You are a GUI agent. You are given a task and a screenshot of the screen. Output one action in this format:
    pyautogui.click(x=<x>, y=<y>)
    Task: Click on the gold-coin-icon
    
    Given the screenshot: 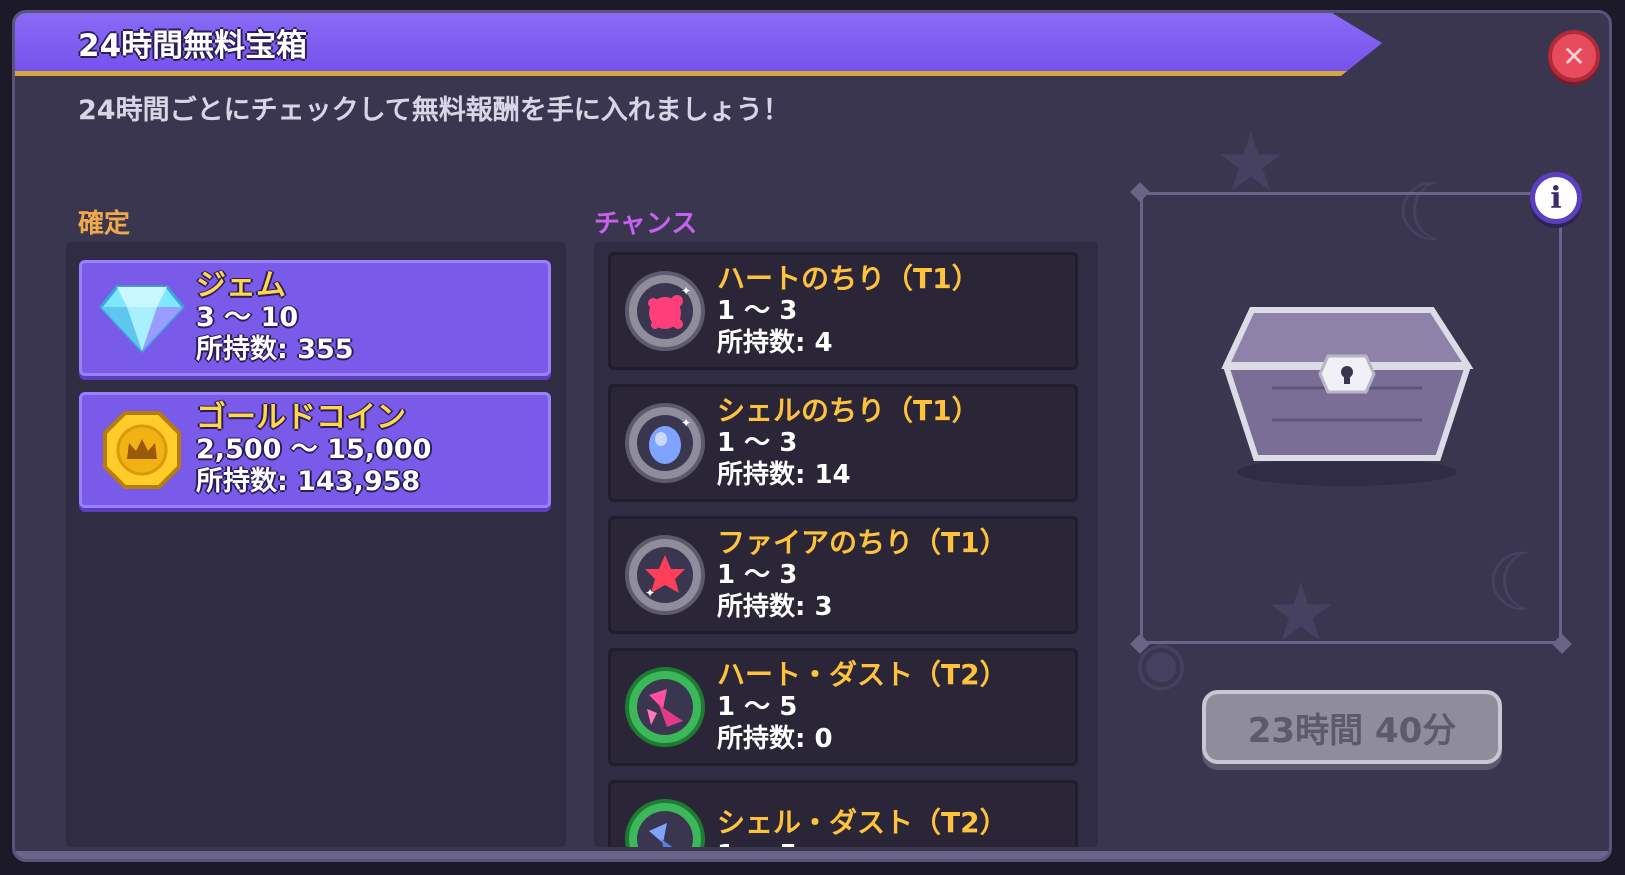 What is the action you would take?
    pyautogui.click(x=142, y=450)
    